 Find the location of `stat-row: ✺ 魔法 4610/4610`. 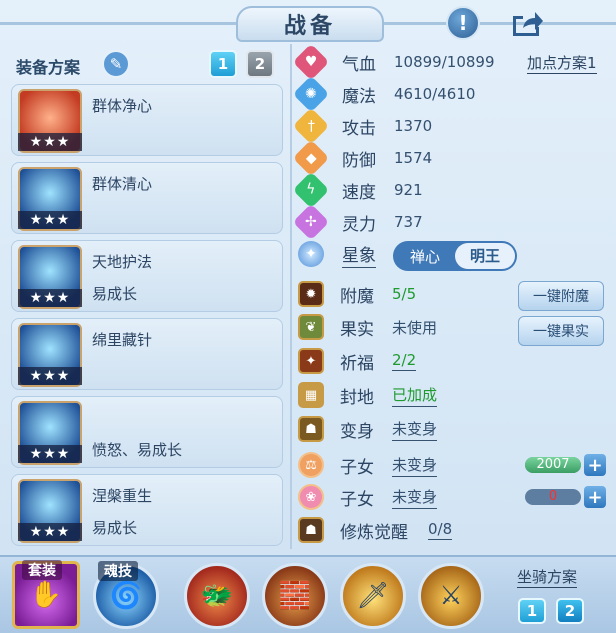

stat-row: ✺ 魔法 4610/4610 is located at coordinates (384, 94).